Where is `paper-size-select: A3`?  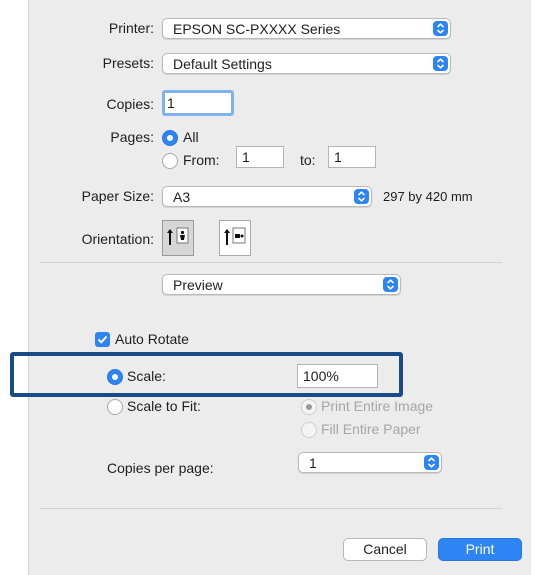
paper-size-select: A3 is located at coordinates (267, 196).